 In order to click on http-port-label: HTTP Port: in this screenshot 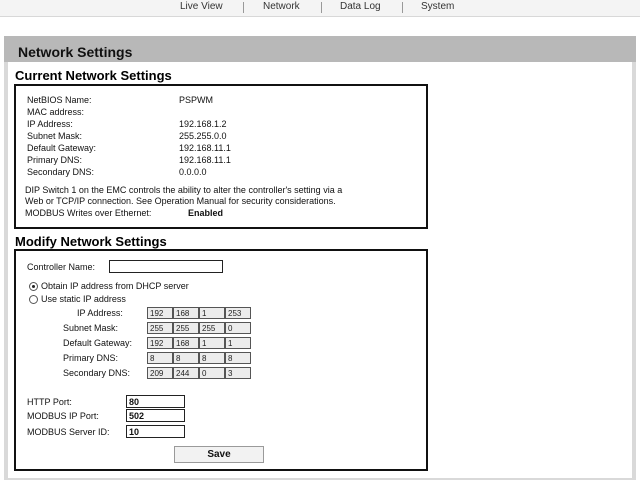, I will do `click(49, 402)`.